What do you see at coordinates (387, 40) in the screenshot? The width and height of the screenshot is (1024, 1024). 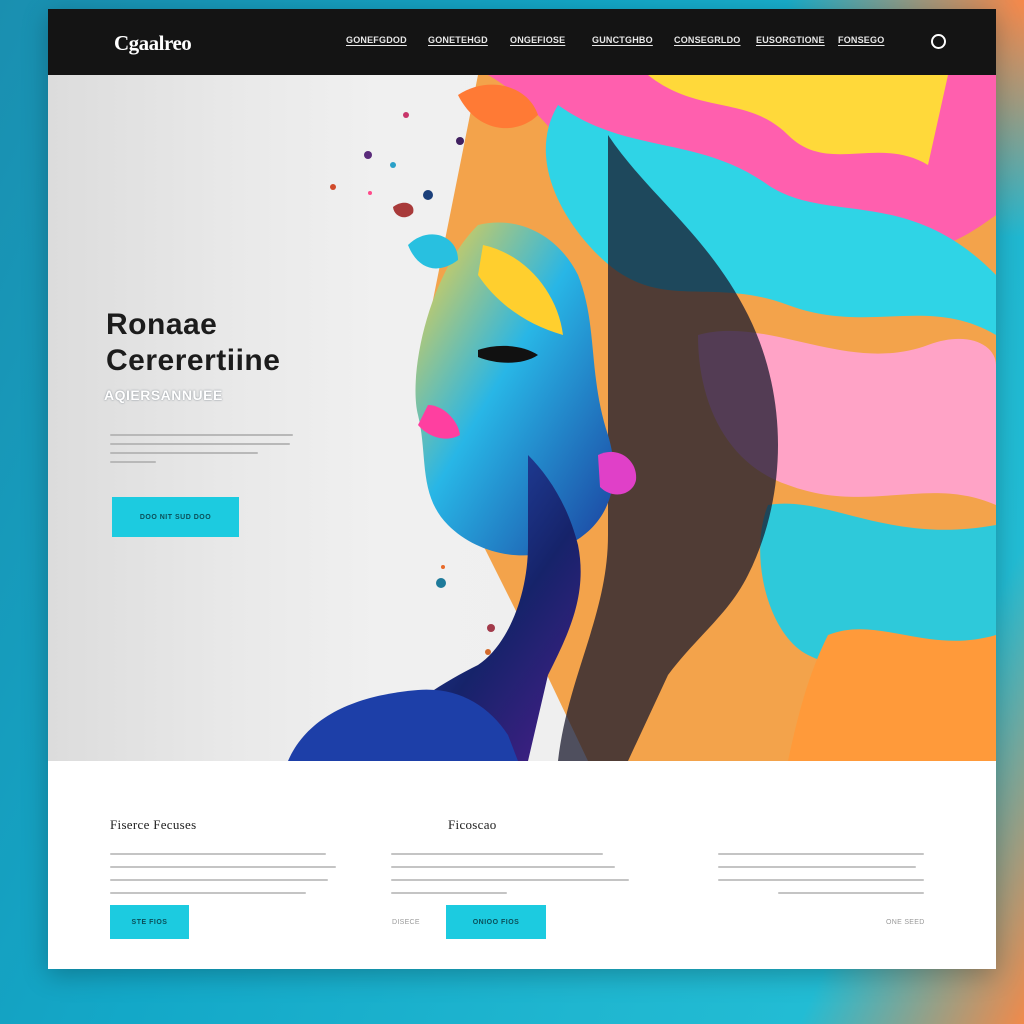 I see `nav-link-1: GONEFGDOD` at bounding box center [387, 40].